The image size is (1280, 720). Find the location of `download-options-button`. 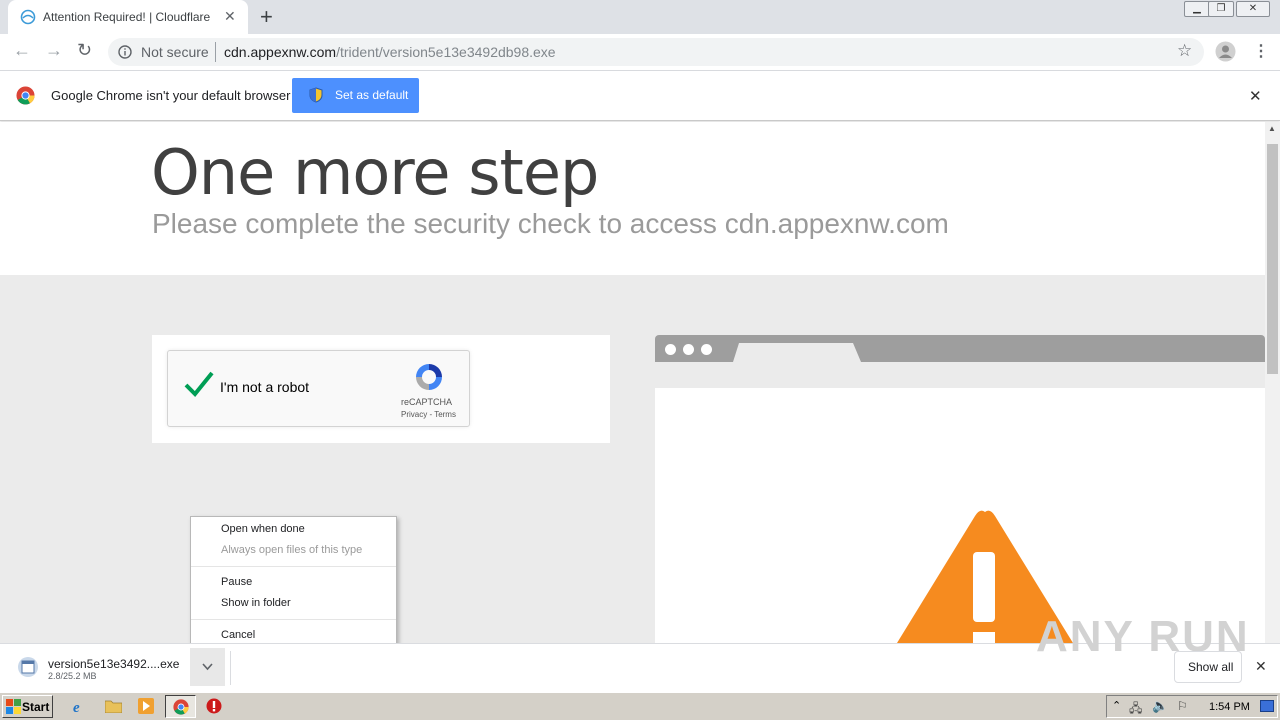

download-options-button is located at coordinates (207, 667).